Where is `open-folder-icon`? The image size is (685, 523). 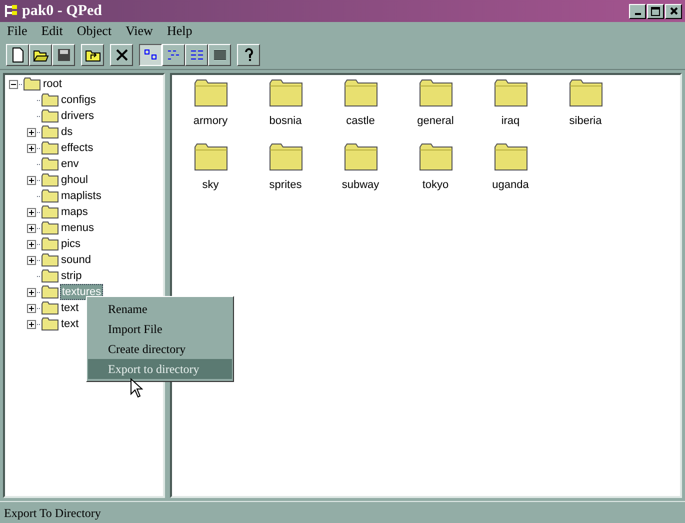 open-folder-icon is located at coordinates (40, 55).